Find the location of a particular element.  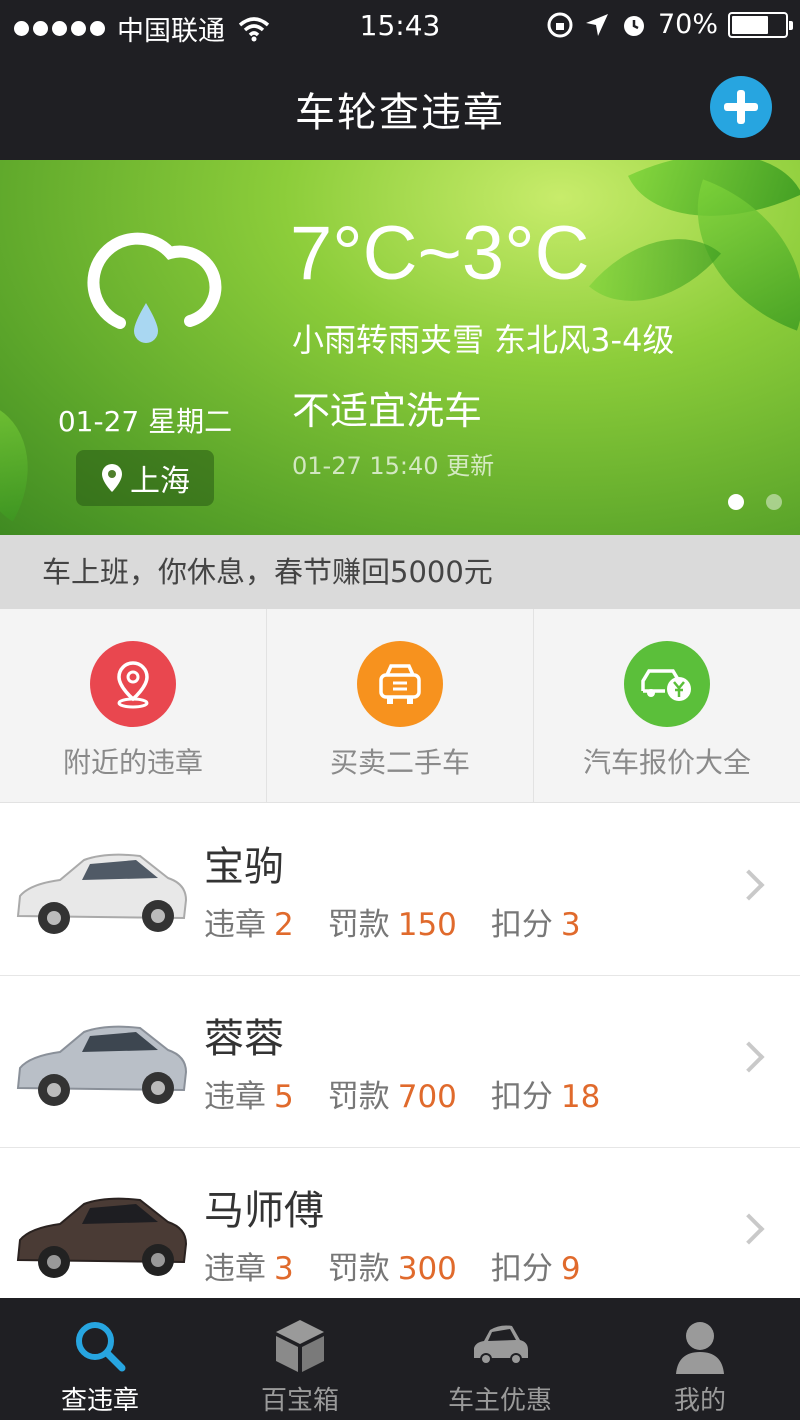

quick-action-label: 汽车报价大全 is located at coordinates (666, 762).